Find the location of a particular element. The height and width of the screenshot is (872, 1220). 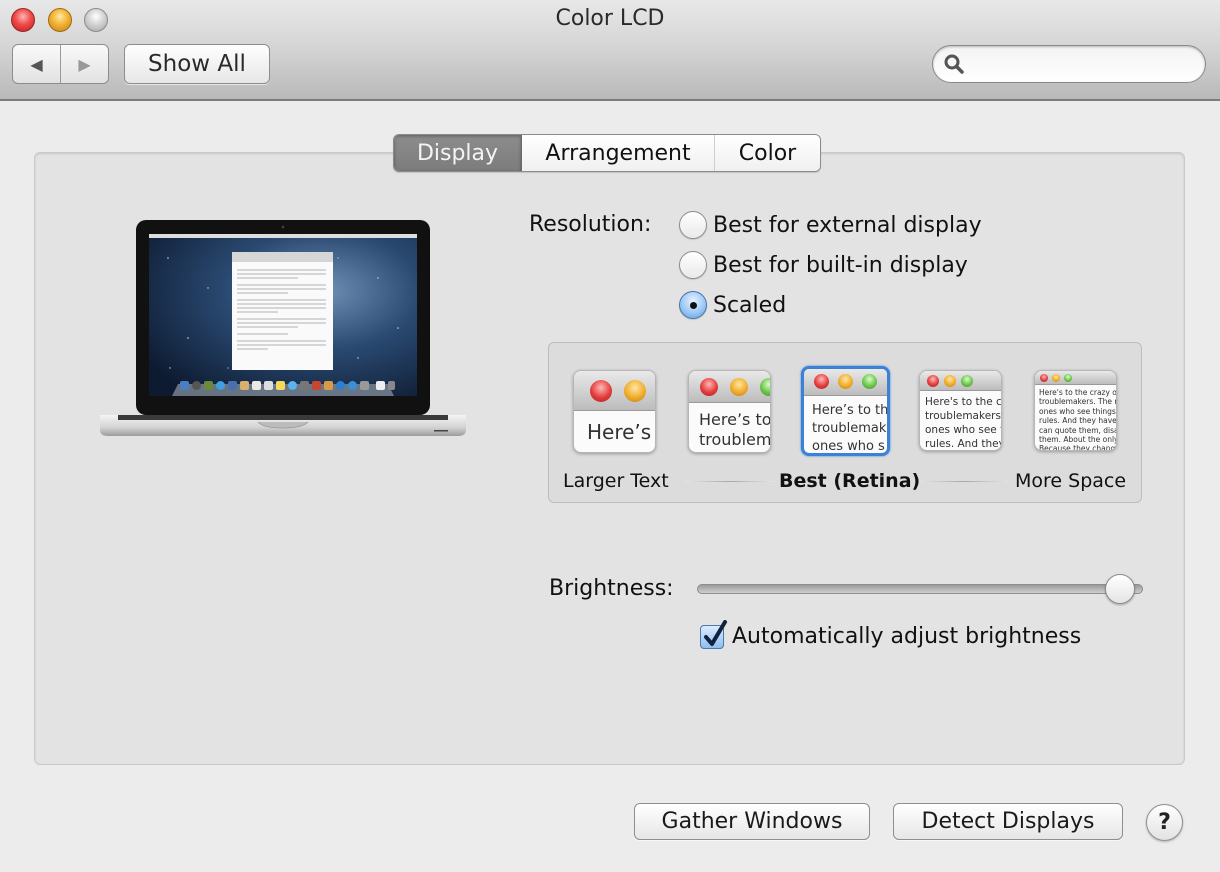

detect-displays-button: Detect Displays is located at coordinates (1008, 821).